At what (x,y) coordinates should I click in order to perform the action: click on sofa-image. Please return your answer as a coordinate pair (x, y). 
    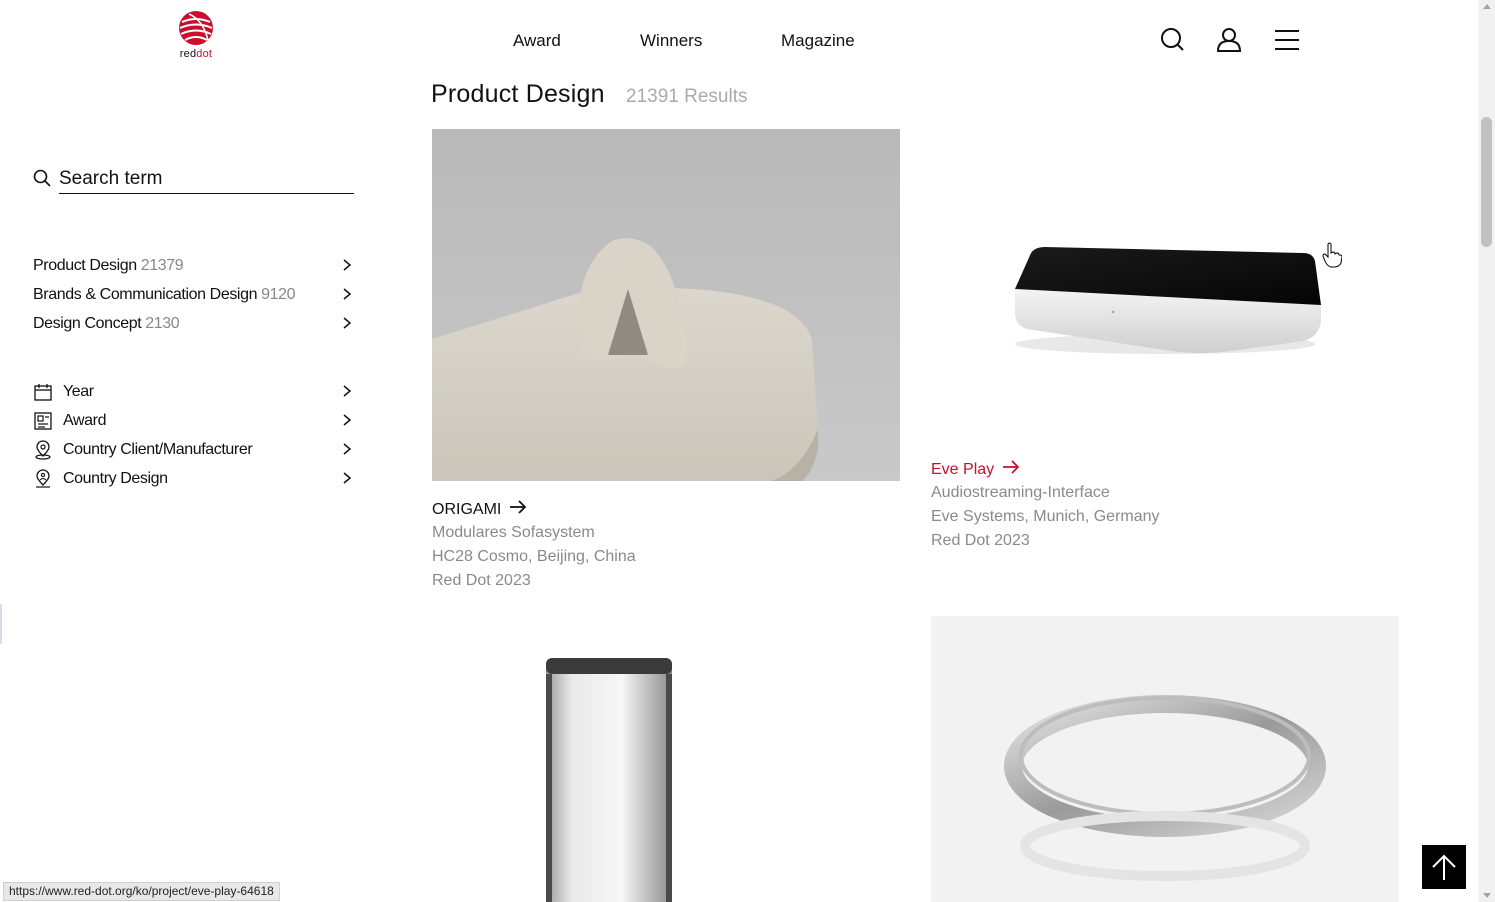
    Looking at the image, I should click on (666, 305).